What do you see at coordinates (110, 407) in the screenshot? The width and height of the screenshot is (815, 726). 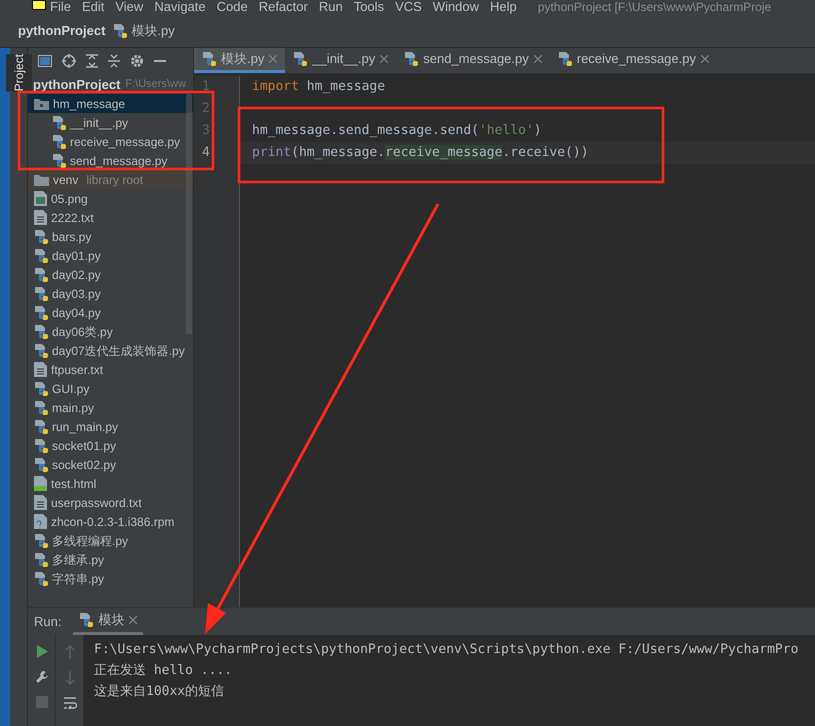 I see `tree-item: main.py` at bounding box center [110, 407].